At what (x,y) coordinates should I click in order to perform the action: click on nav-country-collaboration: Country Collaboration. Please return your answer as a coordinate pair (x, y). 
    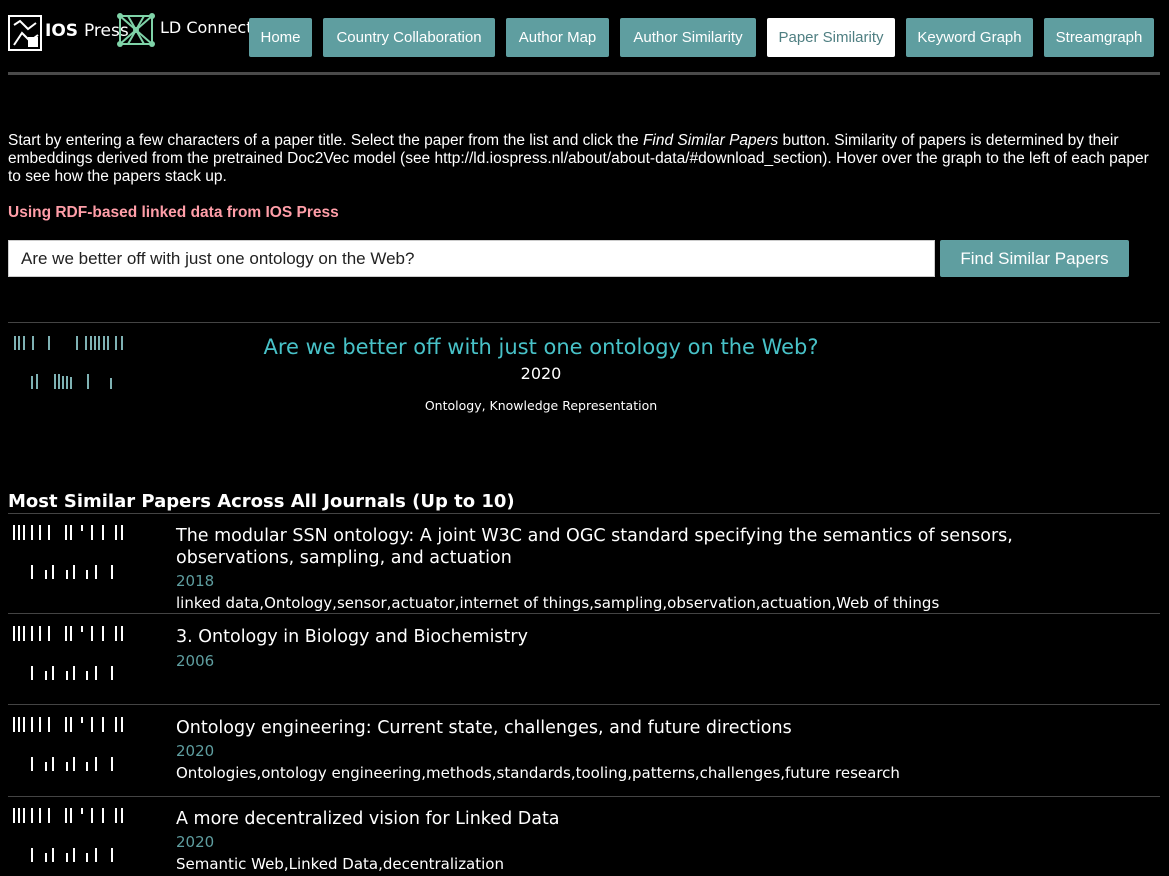
    Looking at the image, I should click on (409, 37).